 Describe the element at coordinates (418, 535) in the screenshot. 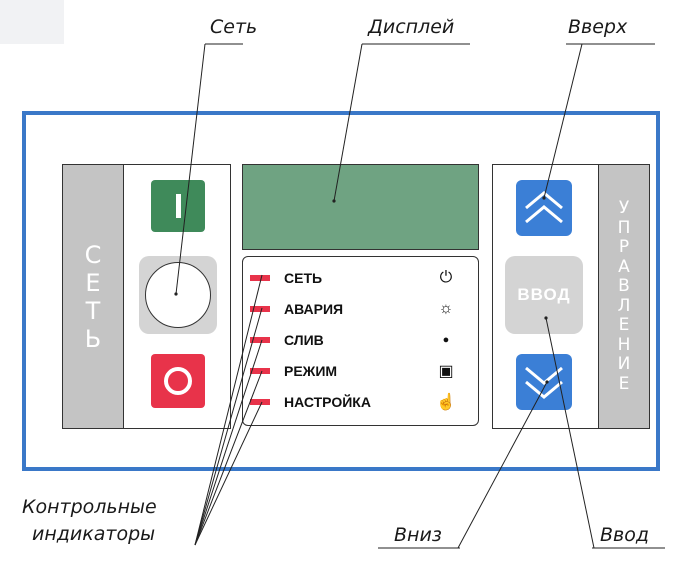

I see `callout-down: Вниз` at that location.